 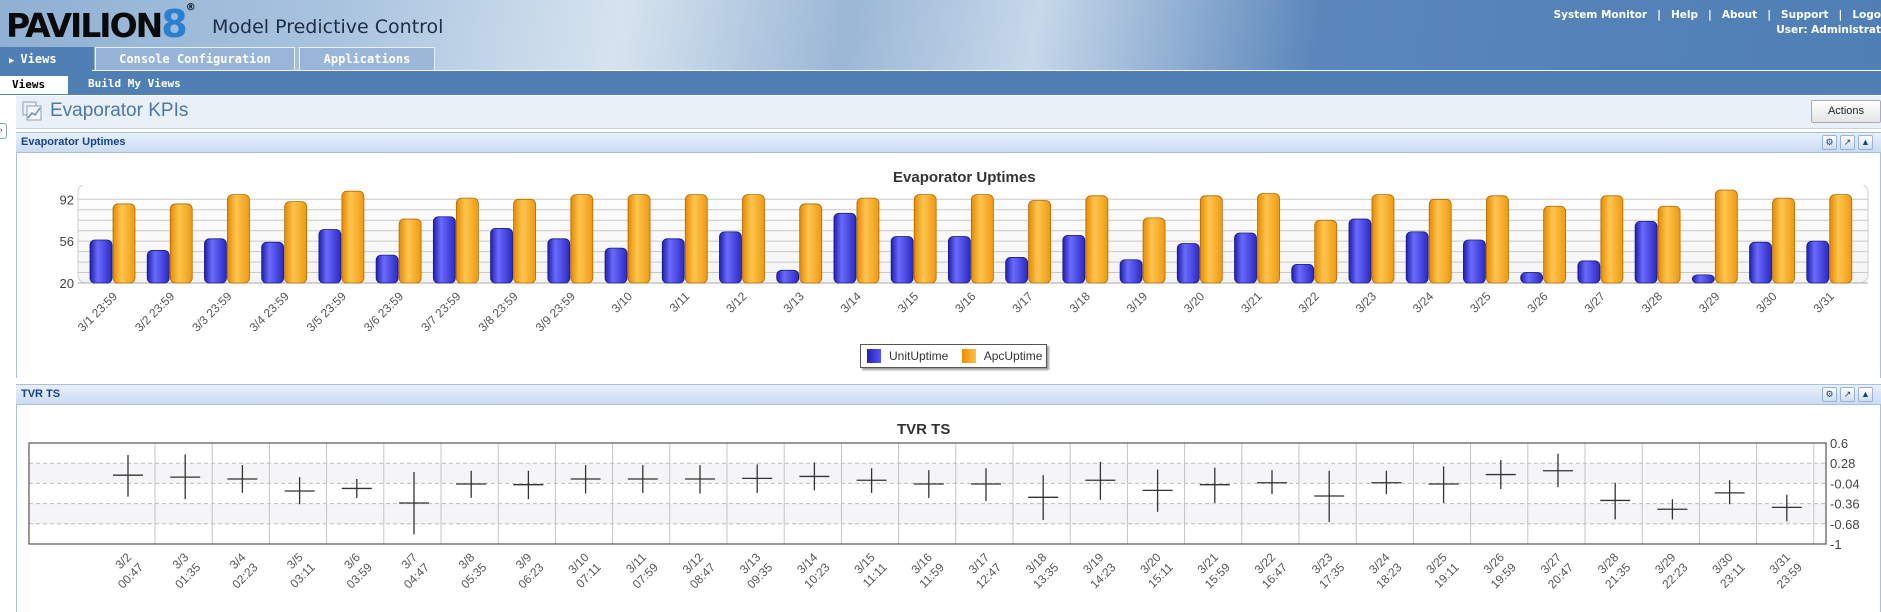 I want to click on y-tick-label: 20, so click(x=67, y=283).